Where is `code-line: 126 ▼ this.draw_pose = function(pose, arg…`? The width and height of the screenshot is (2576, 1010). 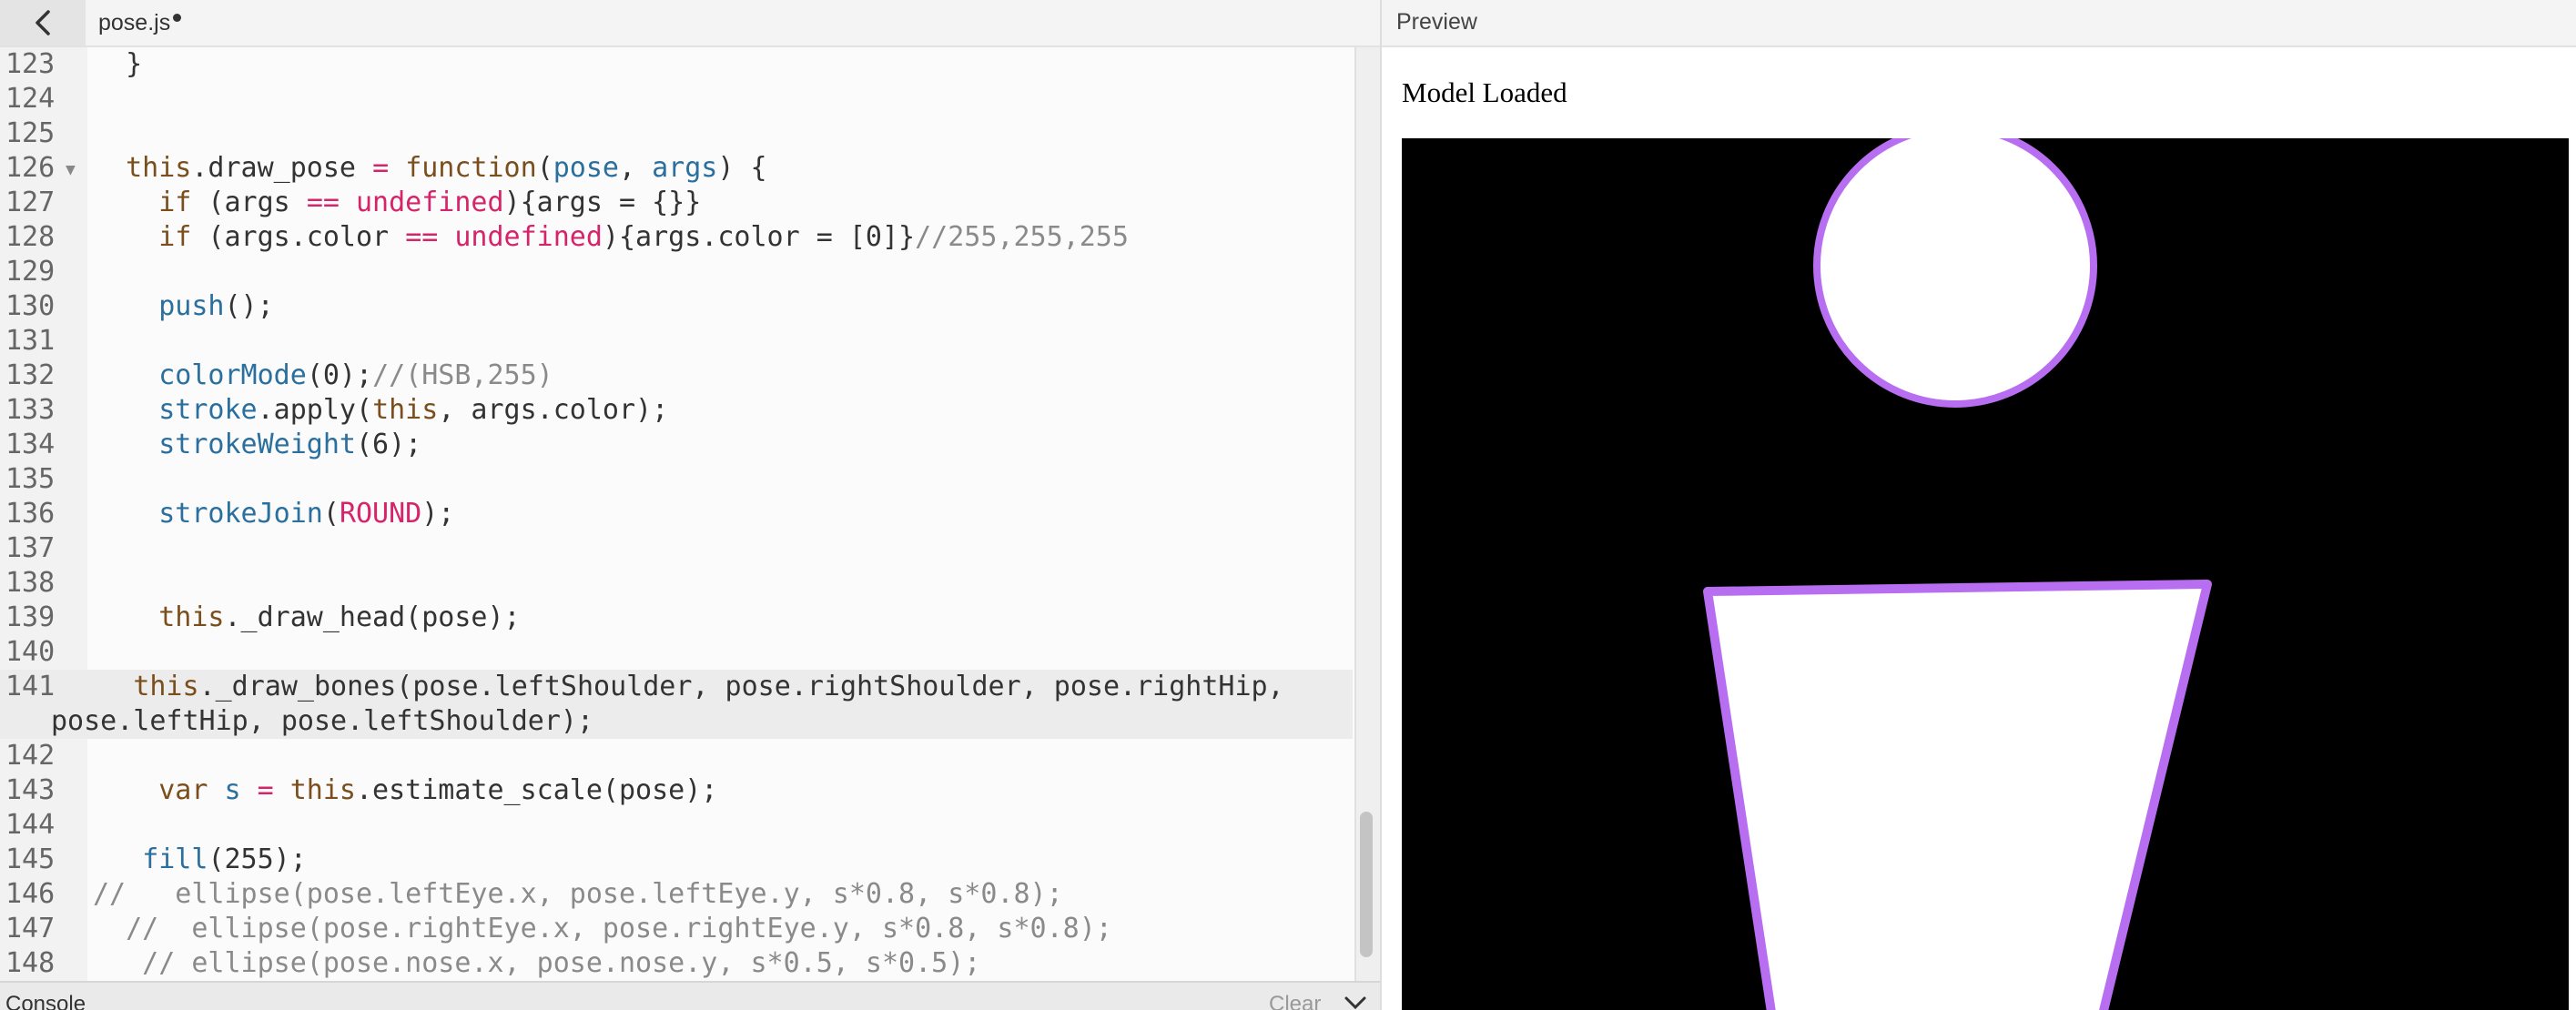
code-line: 126 ▼ this.draw_pose = function(pose, arg… is located at coordinates (676, 169).